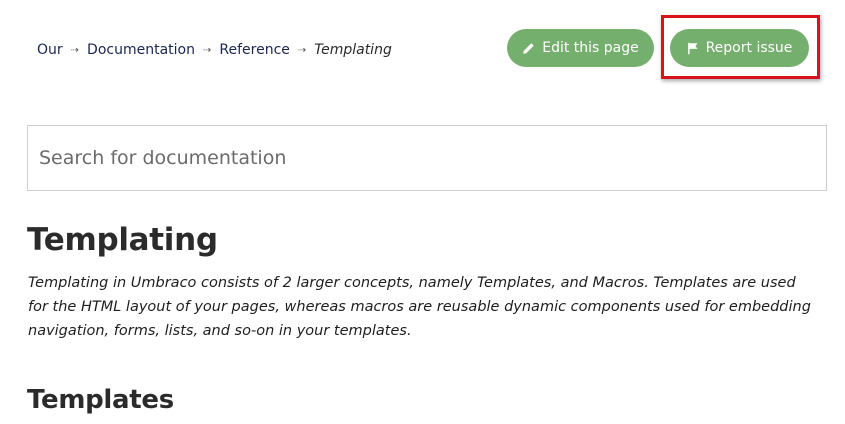 Image resolution: width=845 pixels, height=424 pixels. I want to click on page-title: Templating, so click(122, 240).